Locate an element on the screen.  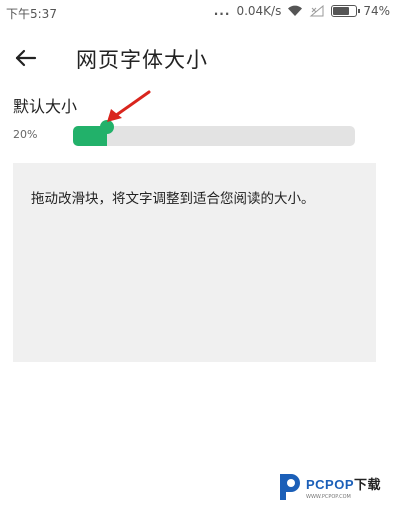
arrow-left-icon is located at coordinates (26, 58).